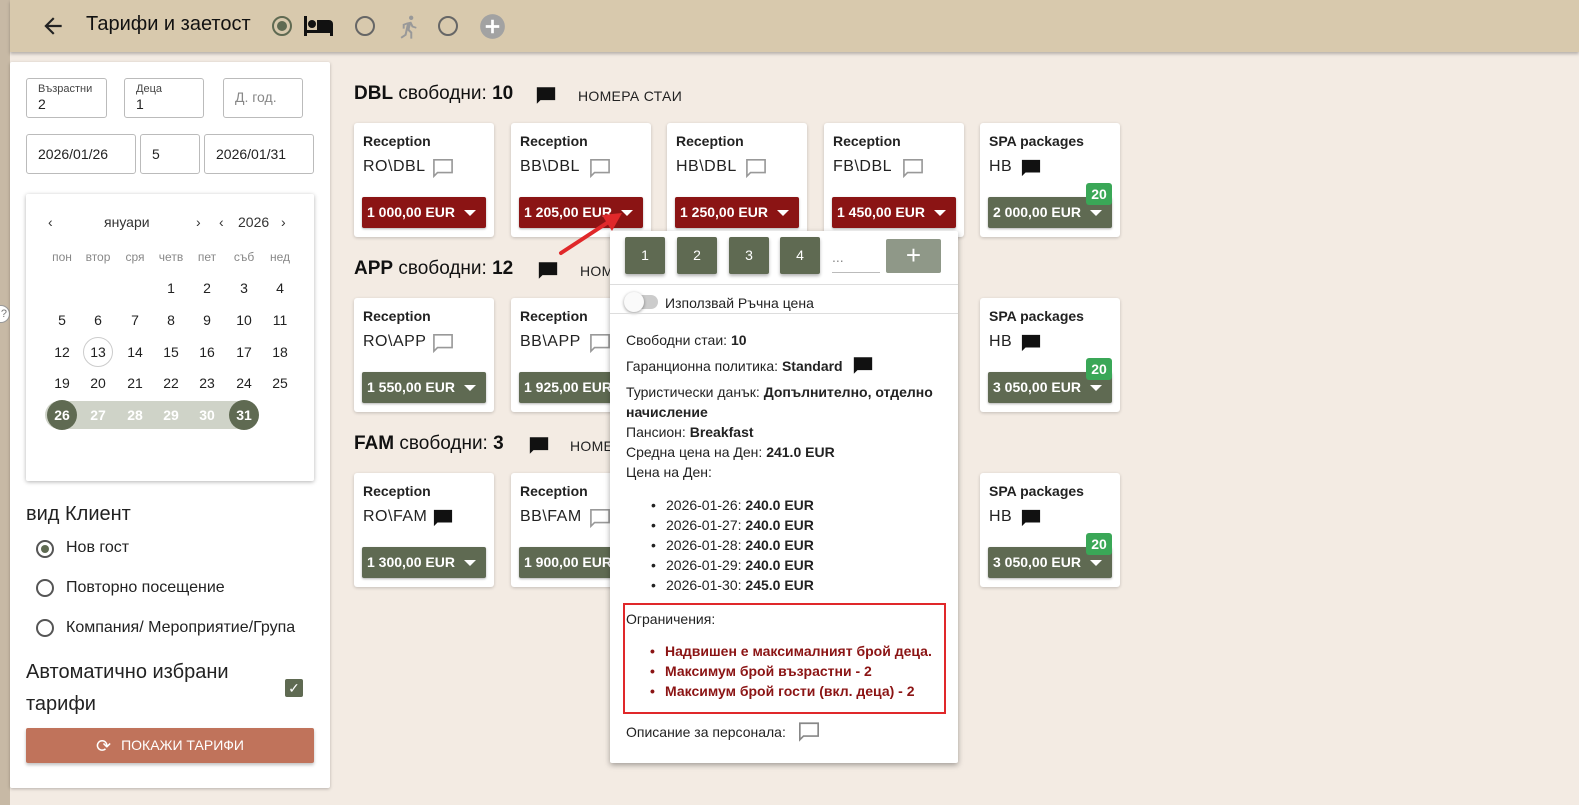 The image size is (1579, 805). Describe the element at coordinates (697, 255) in the screenshot. I see `qty-button-2: 2` at that location.